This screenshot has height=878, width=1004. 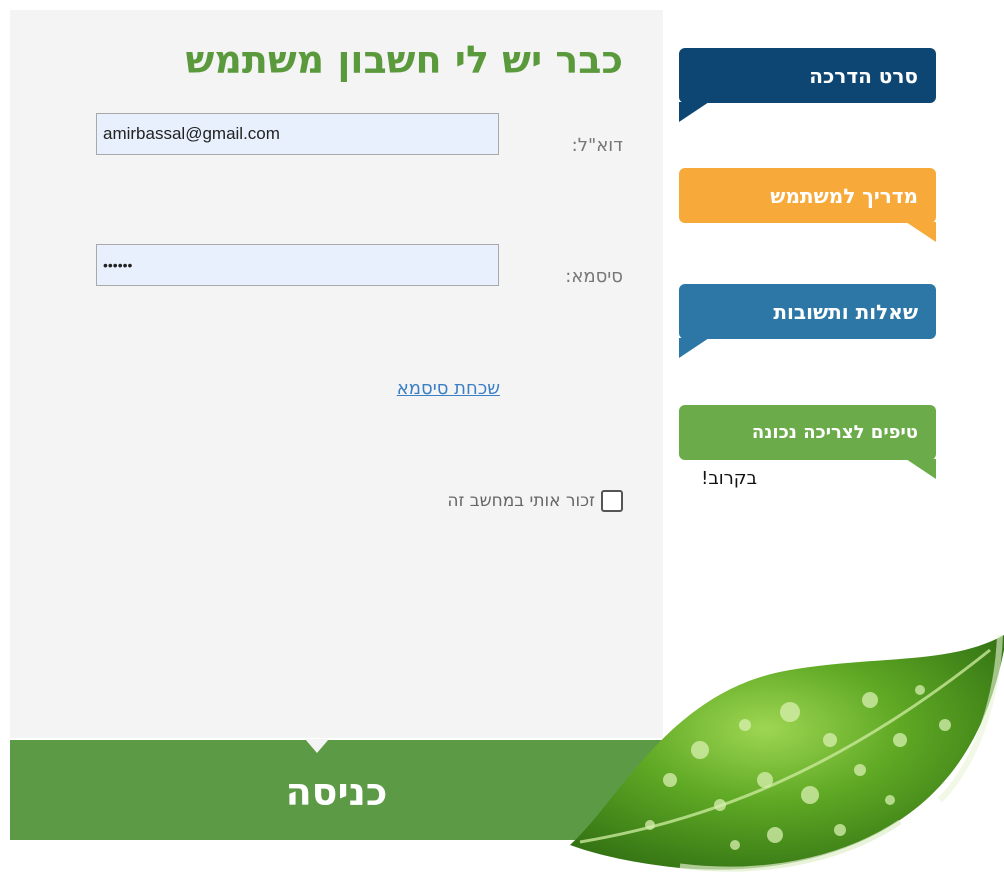 I want to click on menu-user-guide-label: מדריך למשתמש, so click(x=844, y=195).